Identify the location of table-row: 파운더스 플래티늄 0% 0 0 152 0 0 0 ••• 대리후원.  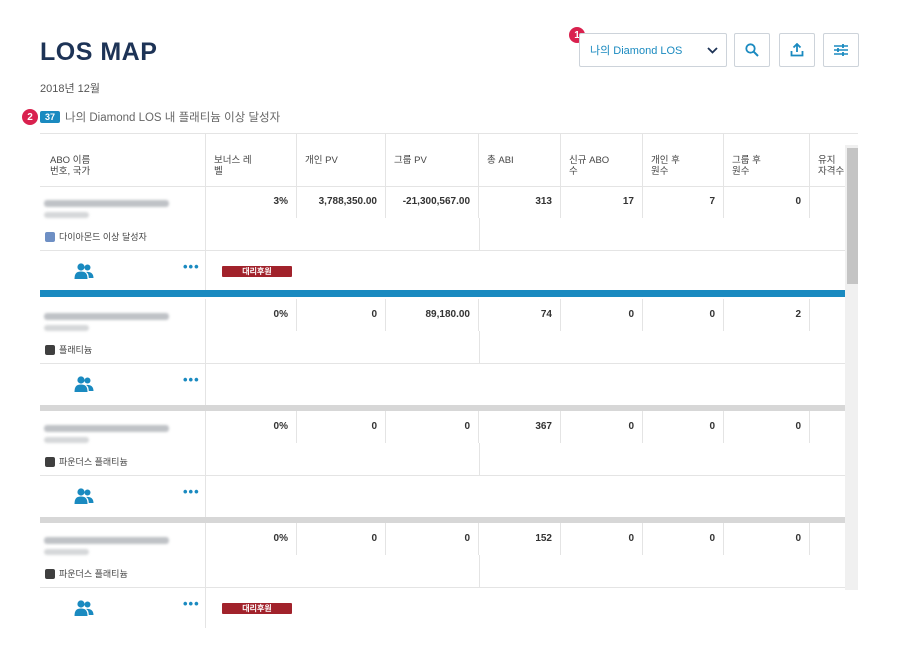
(442, 575).